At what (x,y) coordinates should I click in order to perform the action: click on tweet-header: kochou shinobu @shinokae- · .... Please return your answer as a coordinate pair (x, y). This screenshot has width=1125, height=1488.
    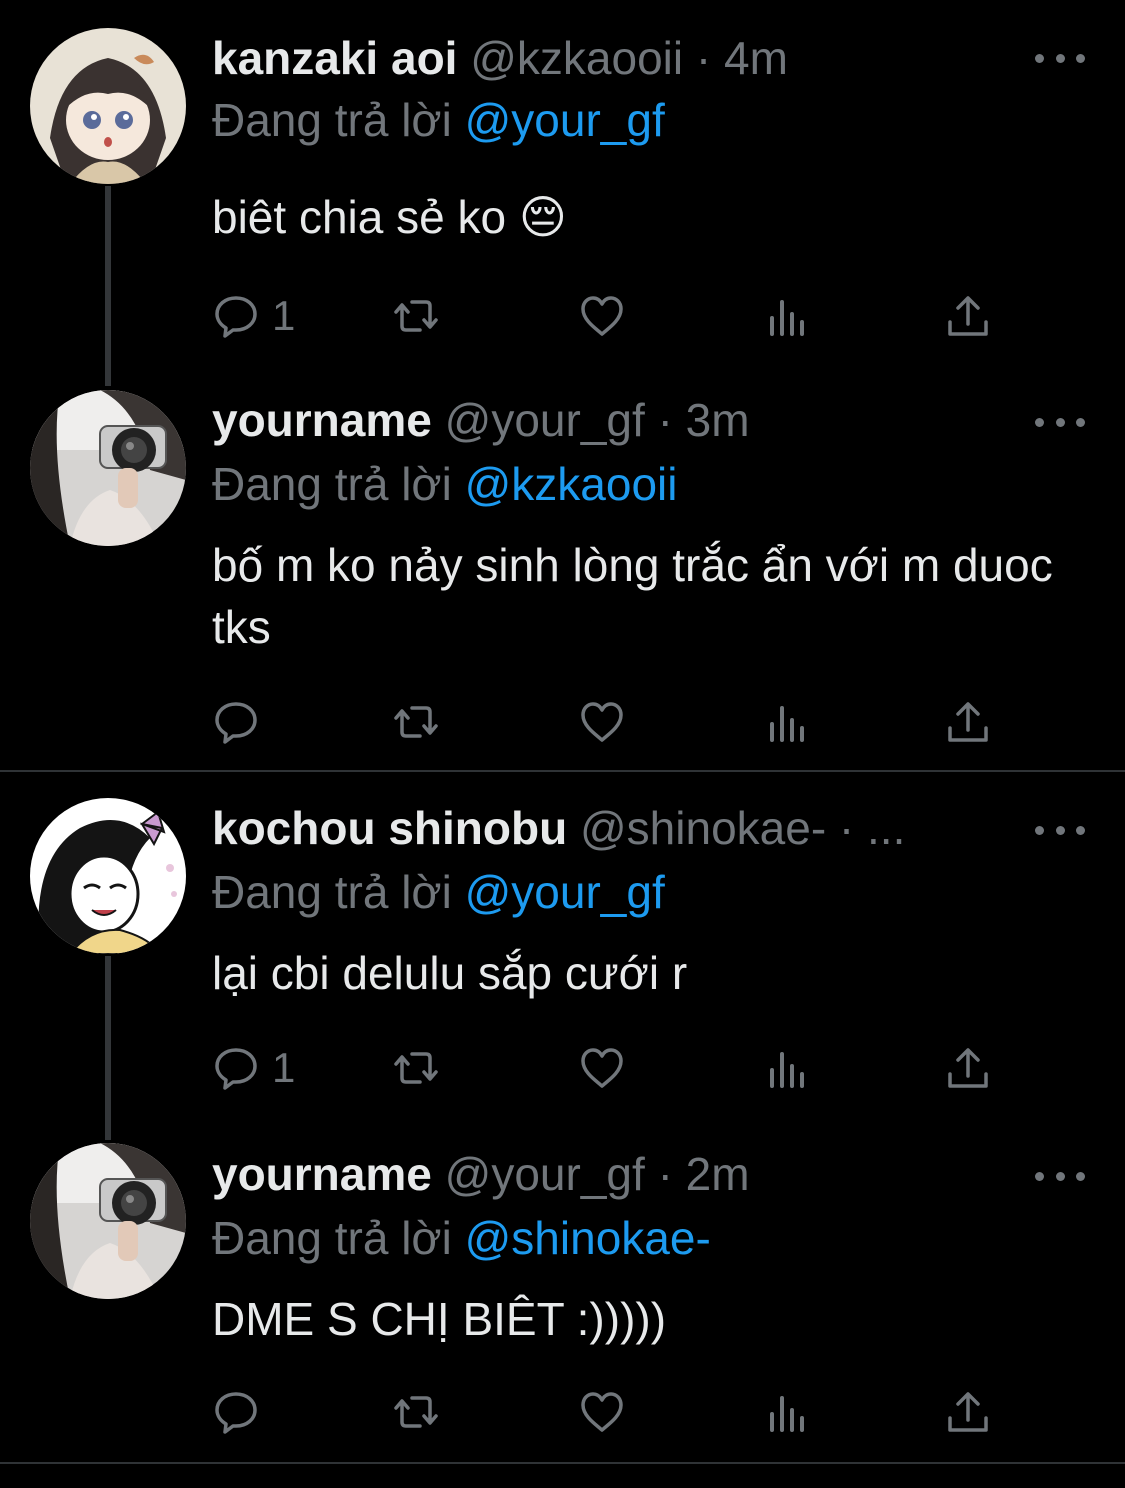
    Looking at the image, I should click on (593, 828).